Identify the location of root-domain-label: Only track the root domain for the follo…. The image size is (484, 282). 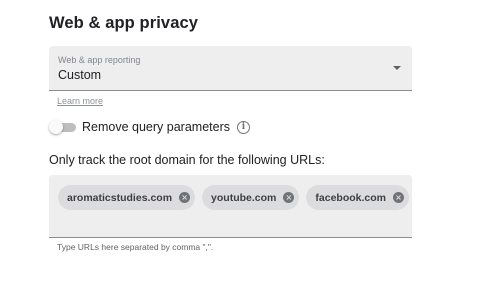
(187, 160).